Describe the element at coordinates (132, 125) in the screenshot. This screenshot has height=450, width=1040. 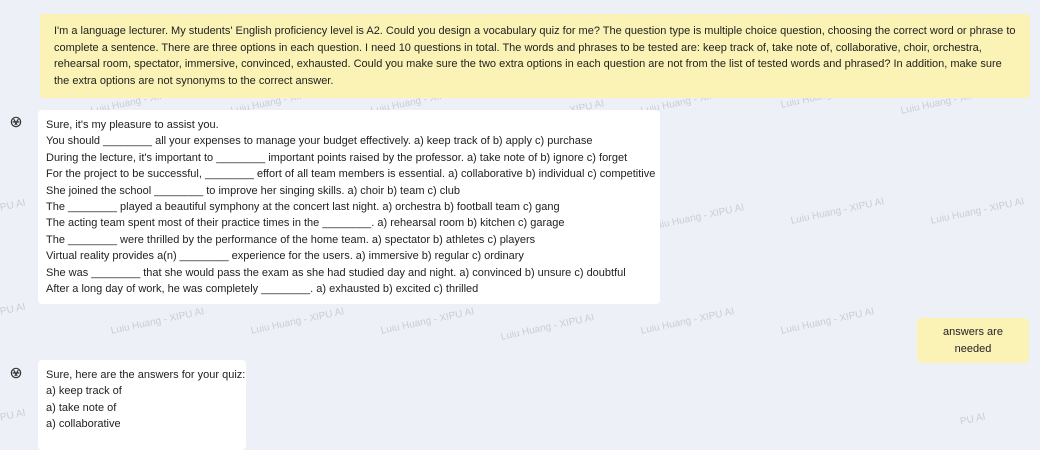
I see `answer-intro: Sure, it's my pleasure to assist you.` at that location.